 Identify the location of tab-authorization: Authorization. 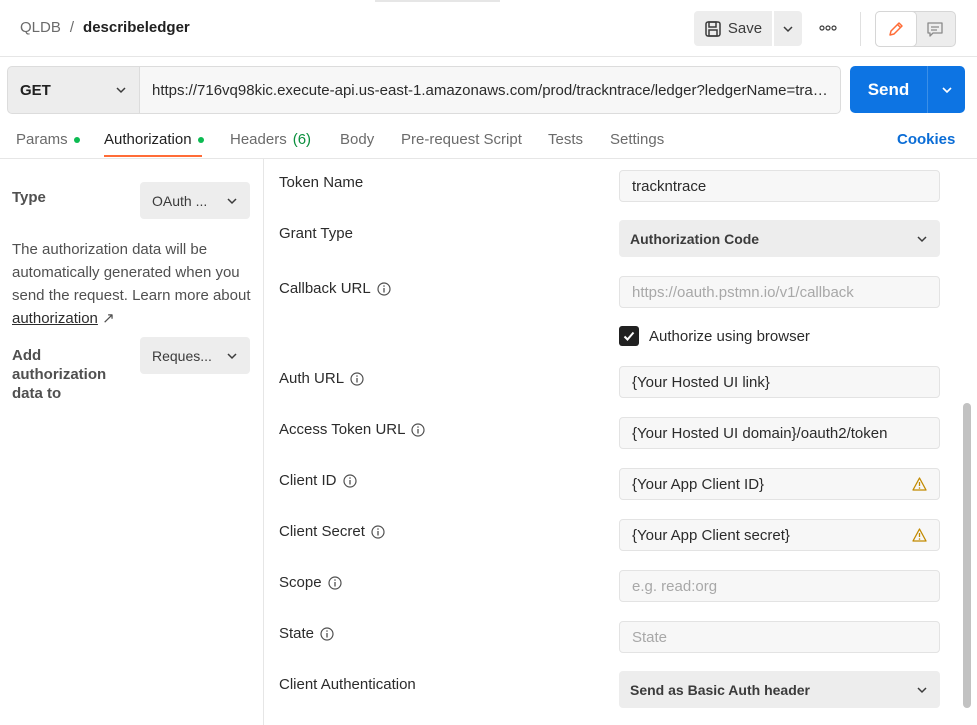
(154, 139).